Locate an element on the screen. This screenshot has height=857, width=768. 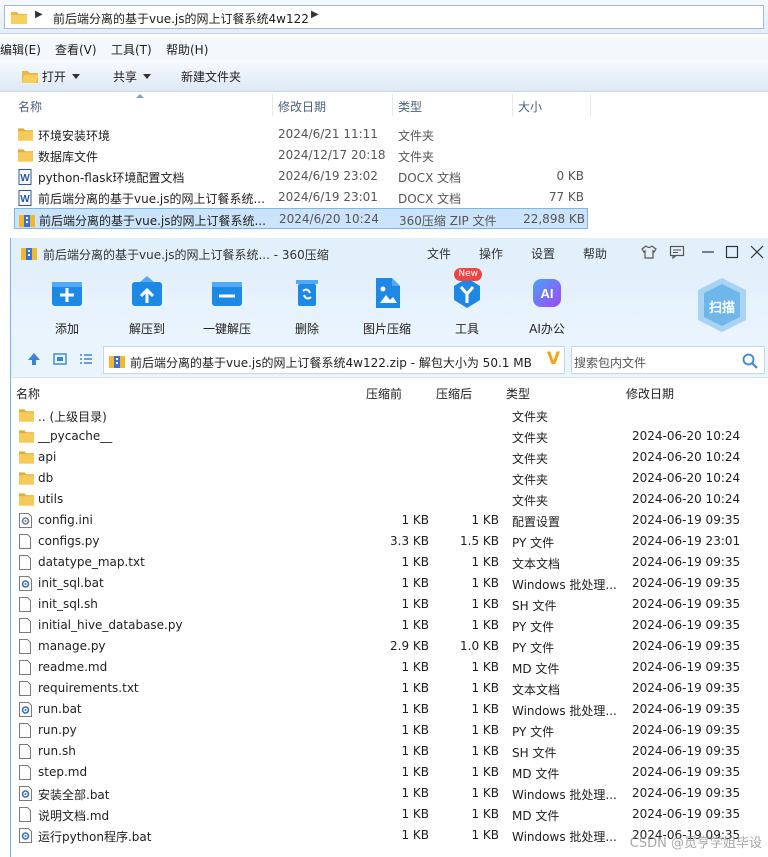
entry-type: 文件夹 is located at coordinates (530, 480).